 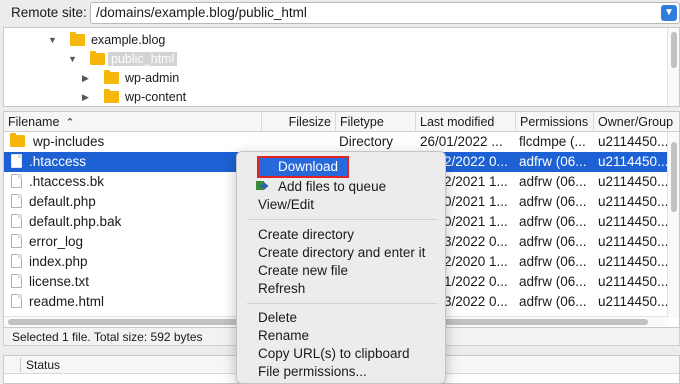 I want to click on column-label: Filesize, so click(x=309, y=122).